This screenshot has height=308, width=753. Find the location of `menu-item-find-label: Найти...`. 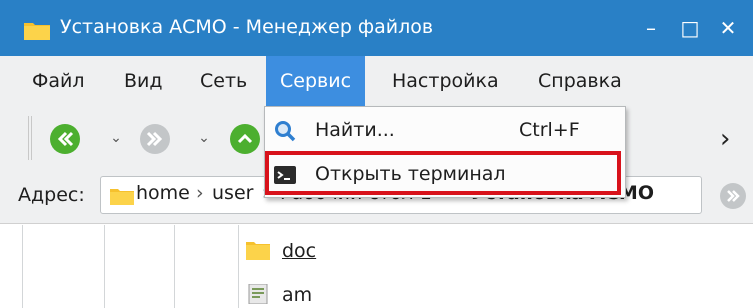

menu-item-find-label: Найти... is located at coordinates (355, 130).